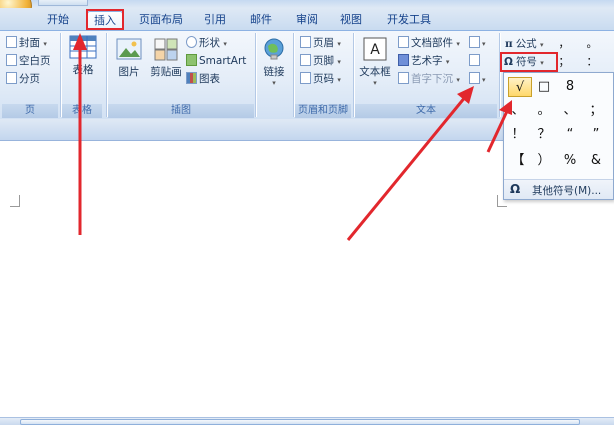  I want to click on annotation-arrow-symbol, so click(407, 168).